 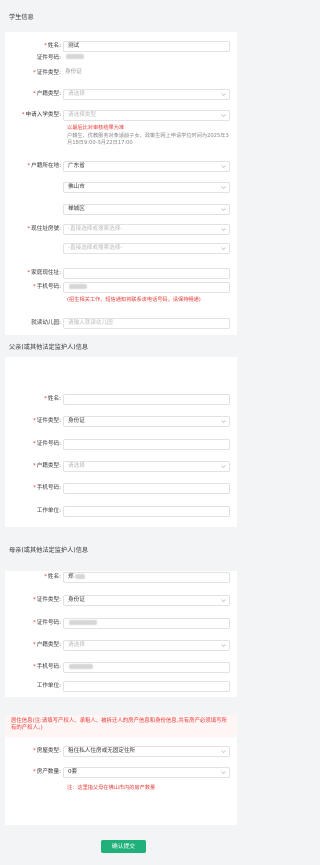 I want to click on mother-id-label: 证件号码:, so click(x=48, y=623).